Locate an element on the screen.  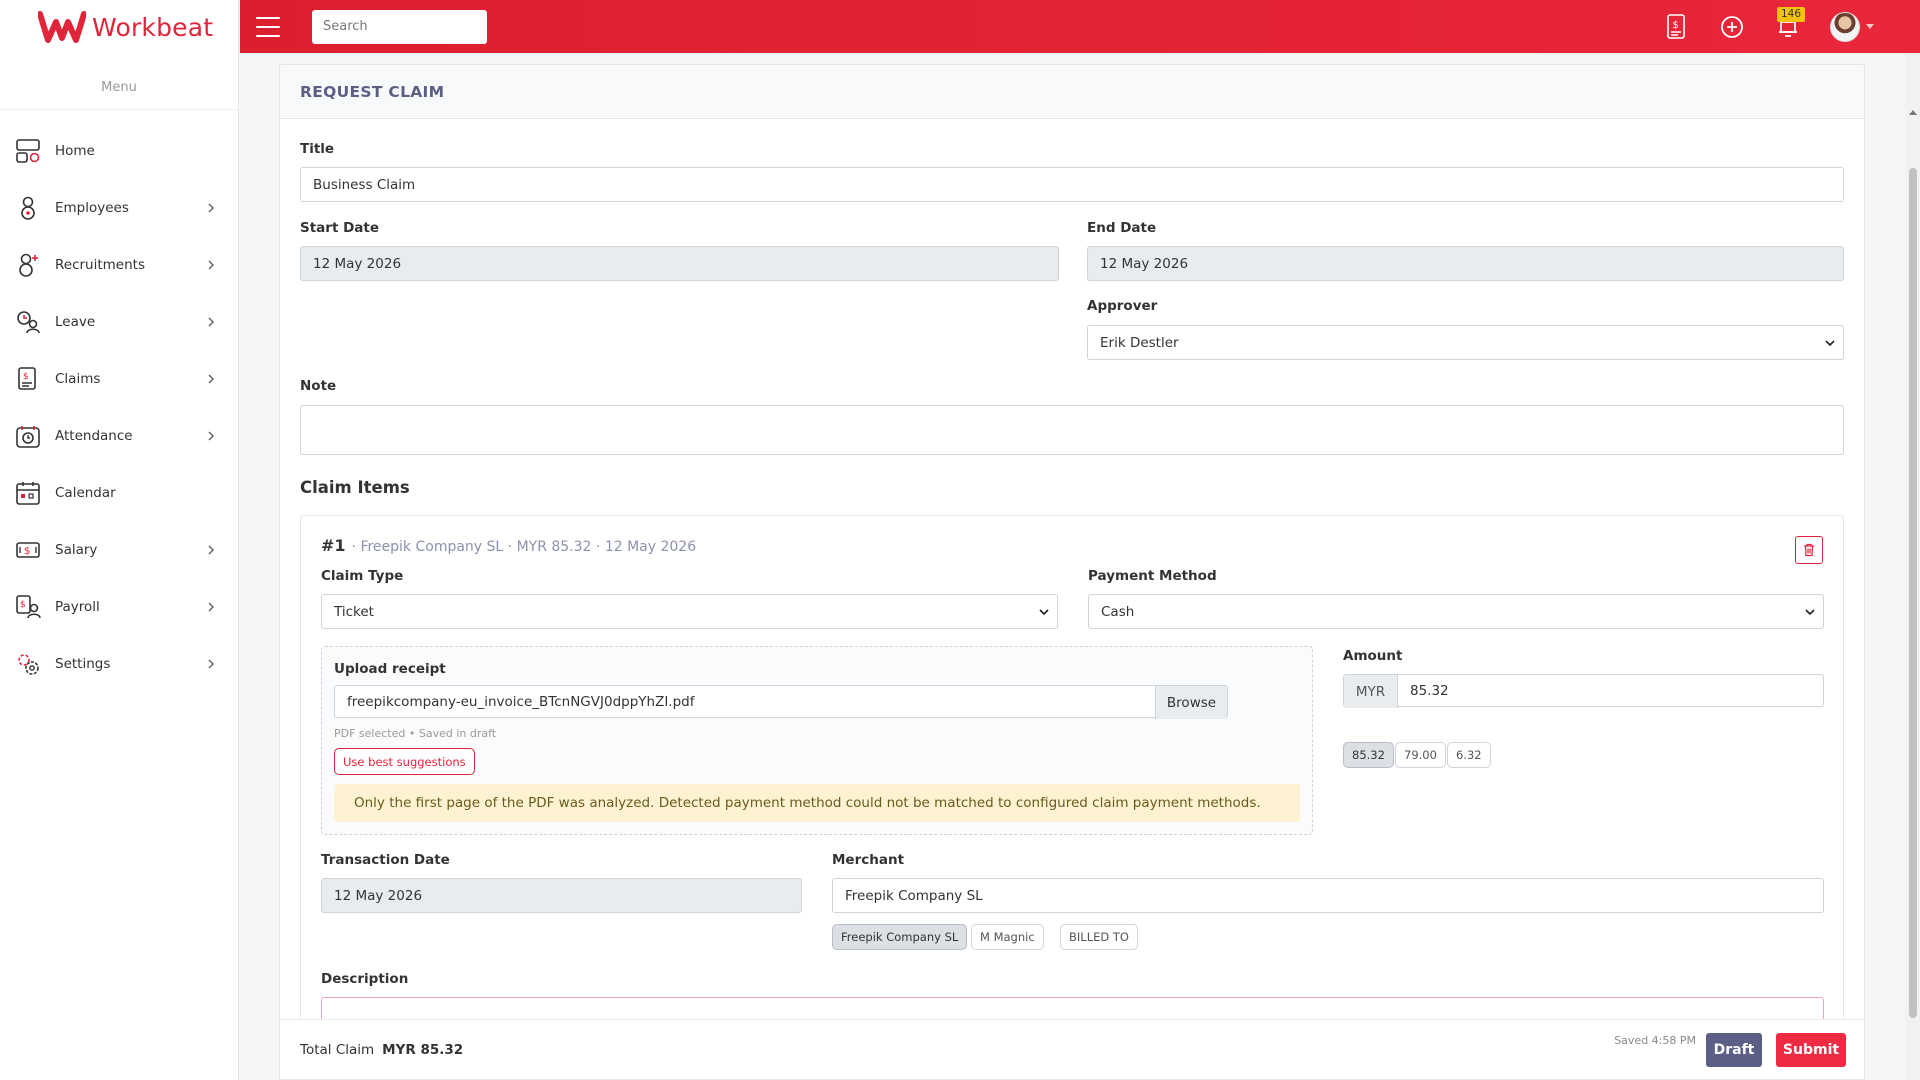
draft-button-label: Draft is located at coordinates (1734, 1050).